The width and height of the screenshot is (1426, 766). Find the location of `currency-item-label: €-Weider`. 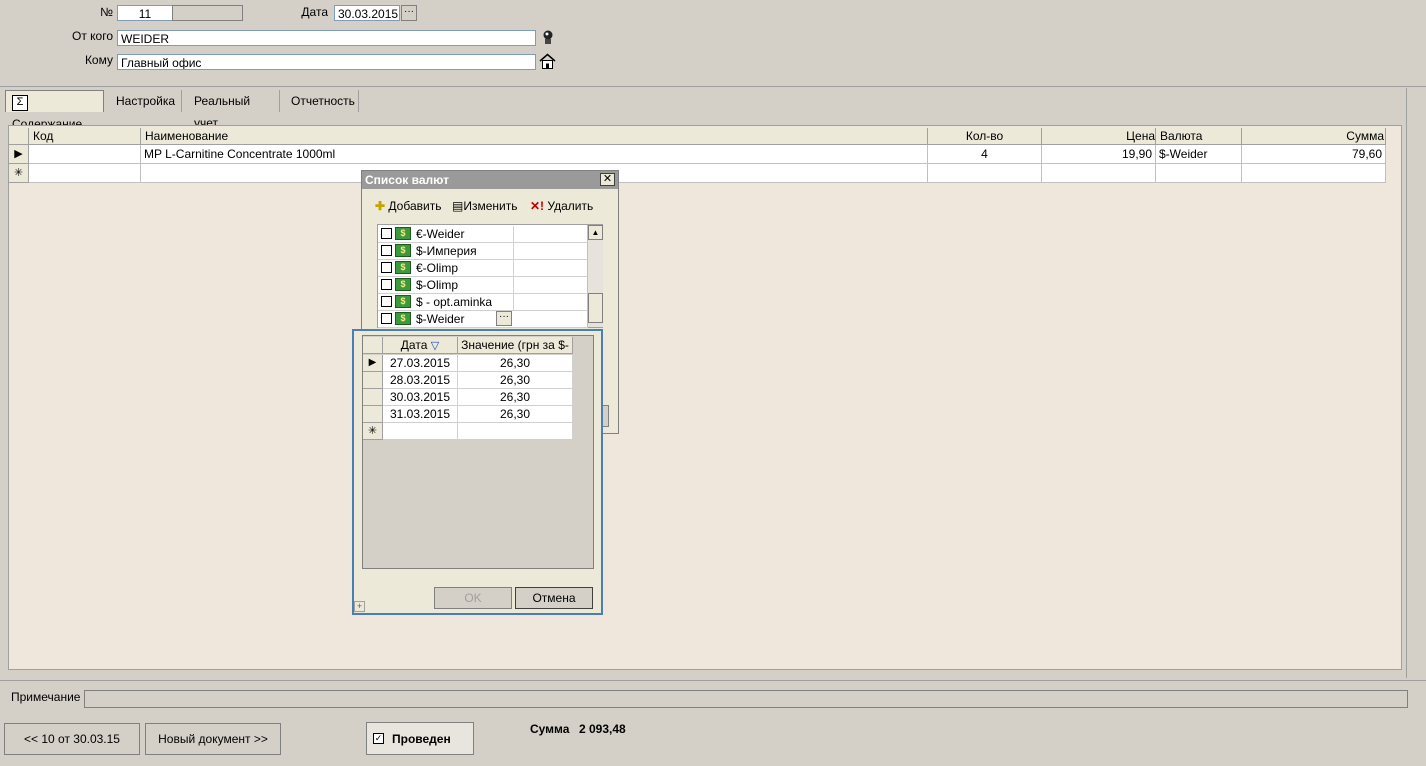

currency-item-label: €-Weider is located at coordinates (440, 234).